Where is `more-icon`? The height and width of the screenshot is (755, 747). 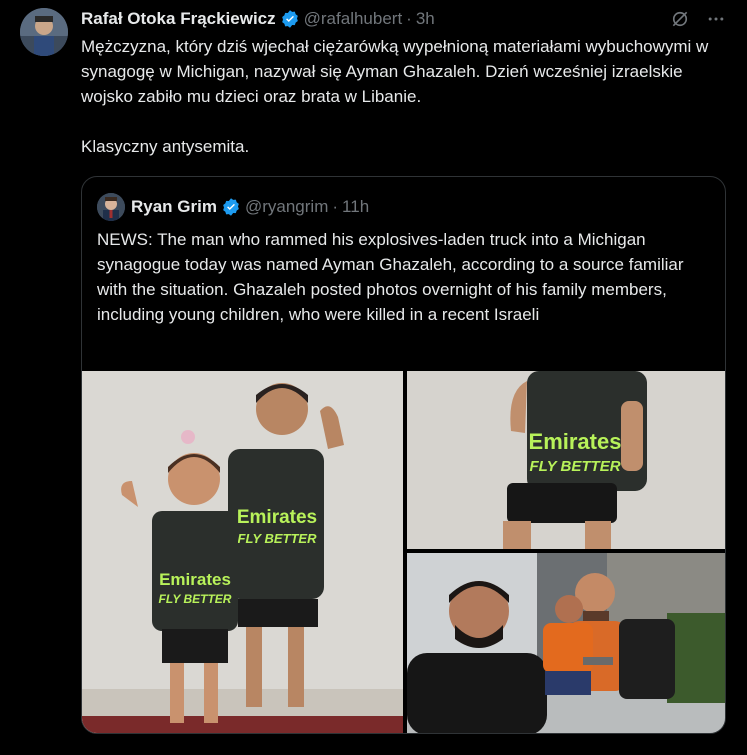
more-icon is located at coordinates (716, 19).